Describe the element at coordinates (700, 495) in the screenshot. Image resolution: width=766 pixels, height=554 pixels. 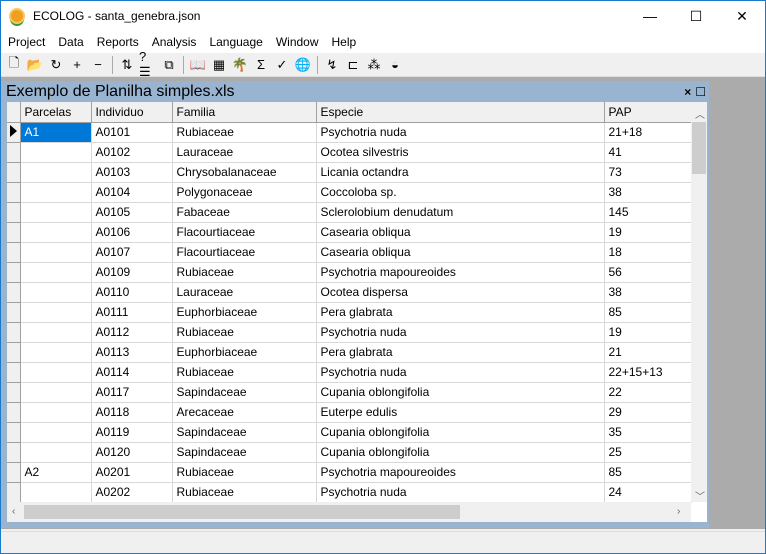
I see `scroll-down-icon: ﹀` at that location.